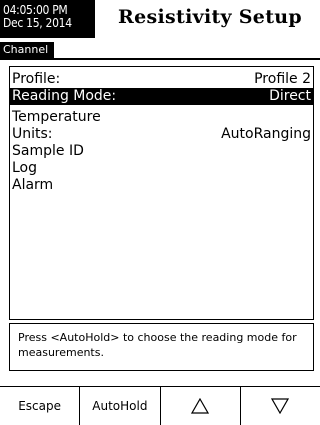 Image resolution: width=320 pixels, height=425 pixels. Describe the element at coordinates (161, 117) in the screenshot. I see `menu-item-temperature: Temperature` at that location.